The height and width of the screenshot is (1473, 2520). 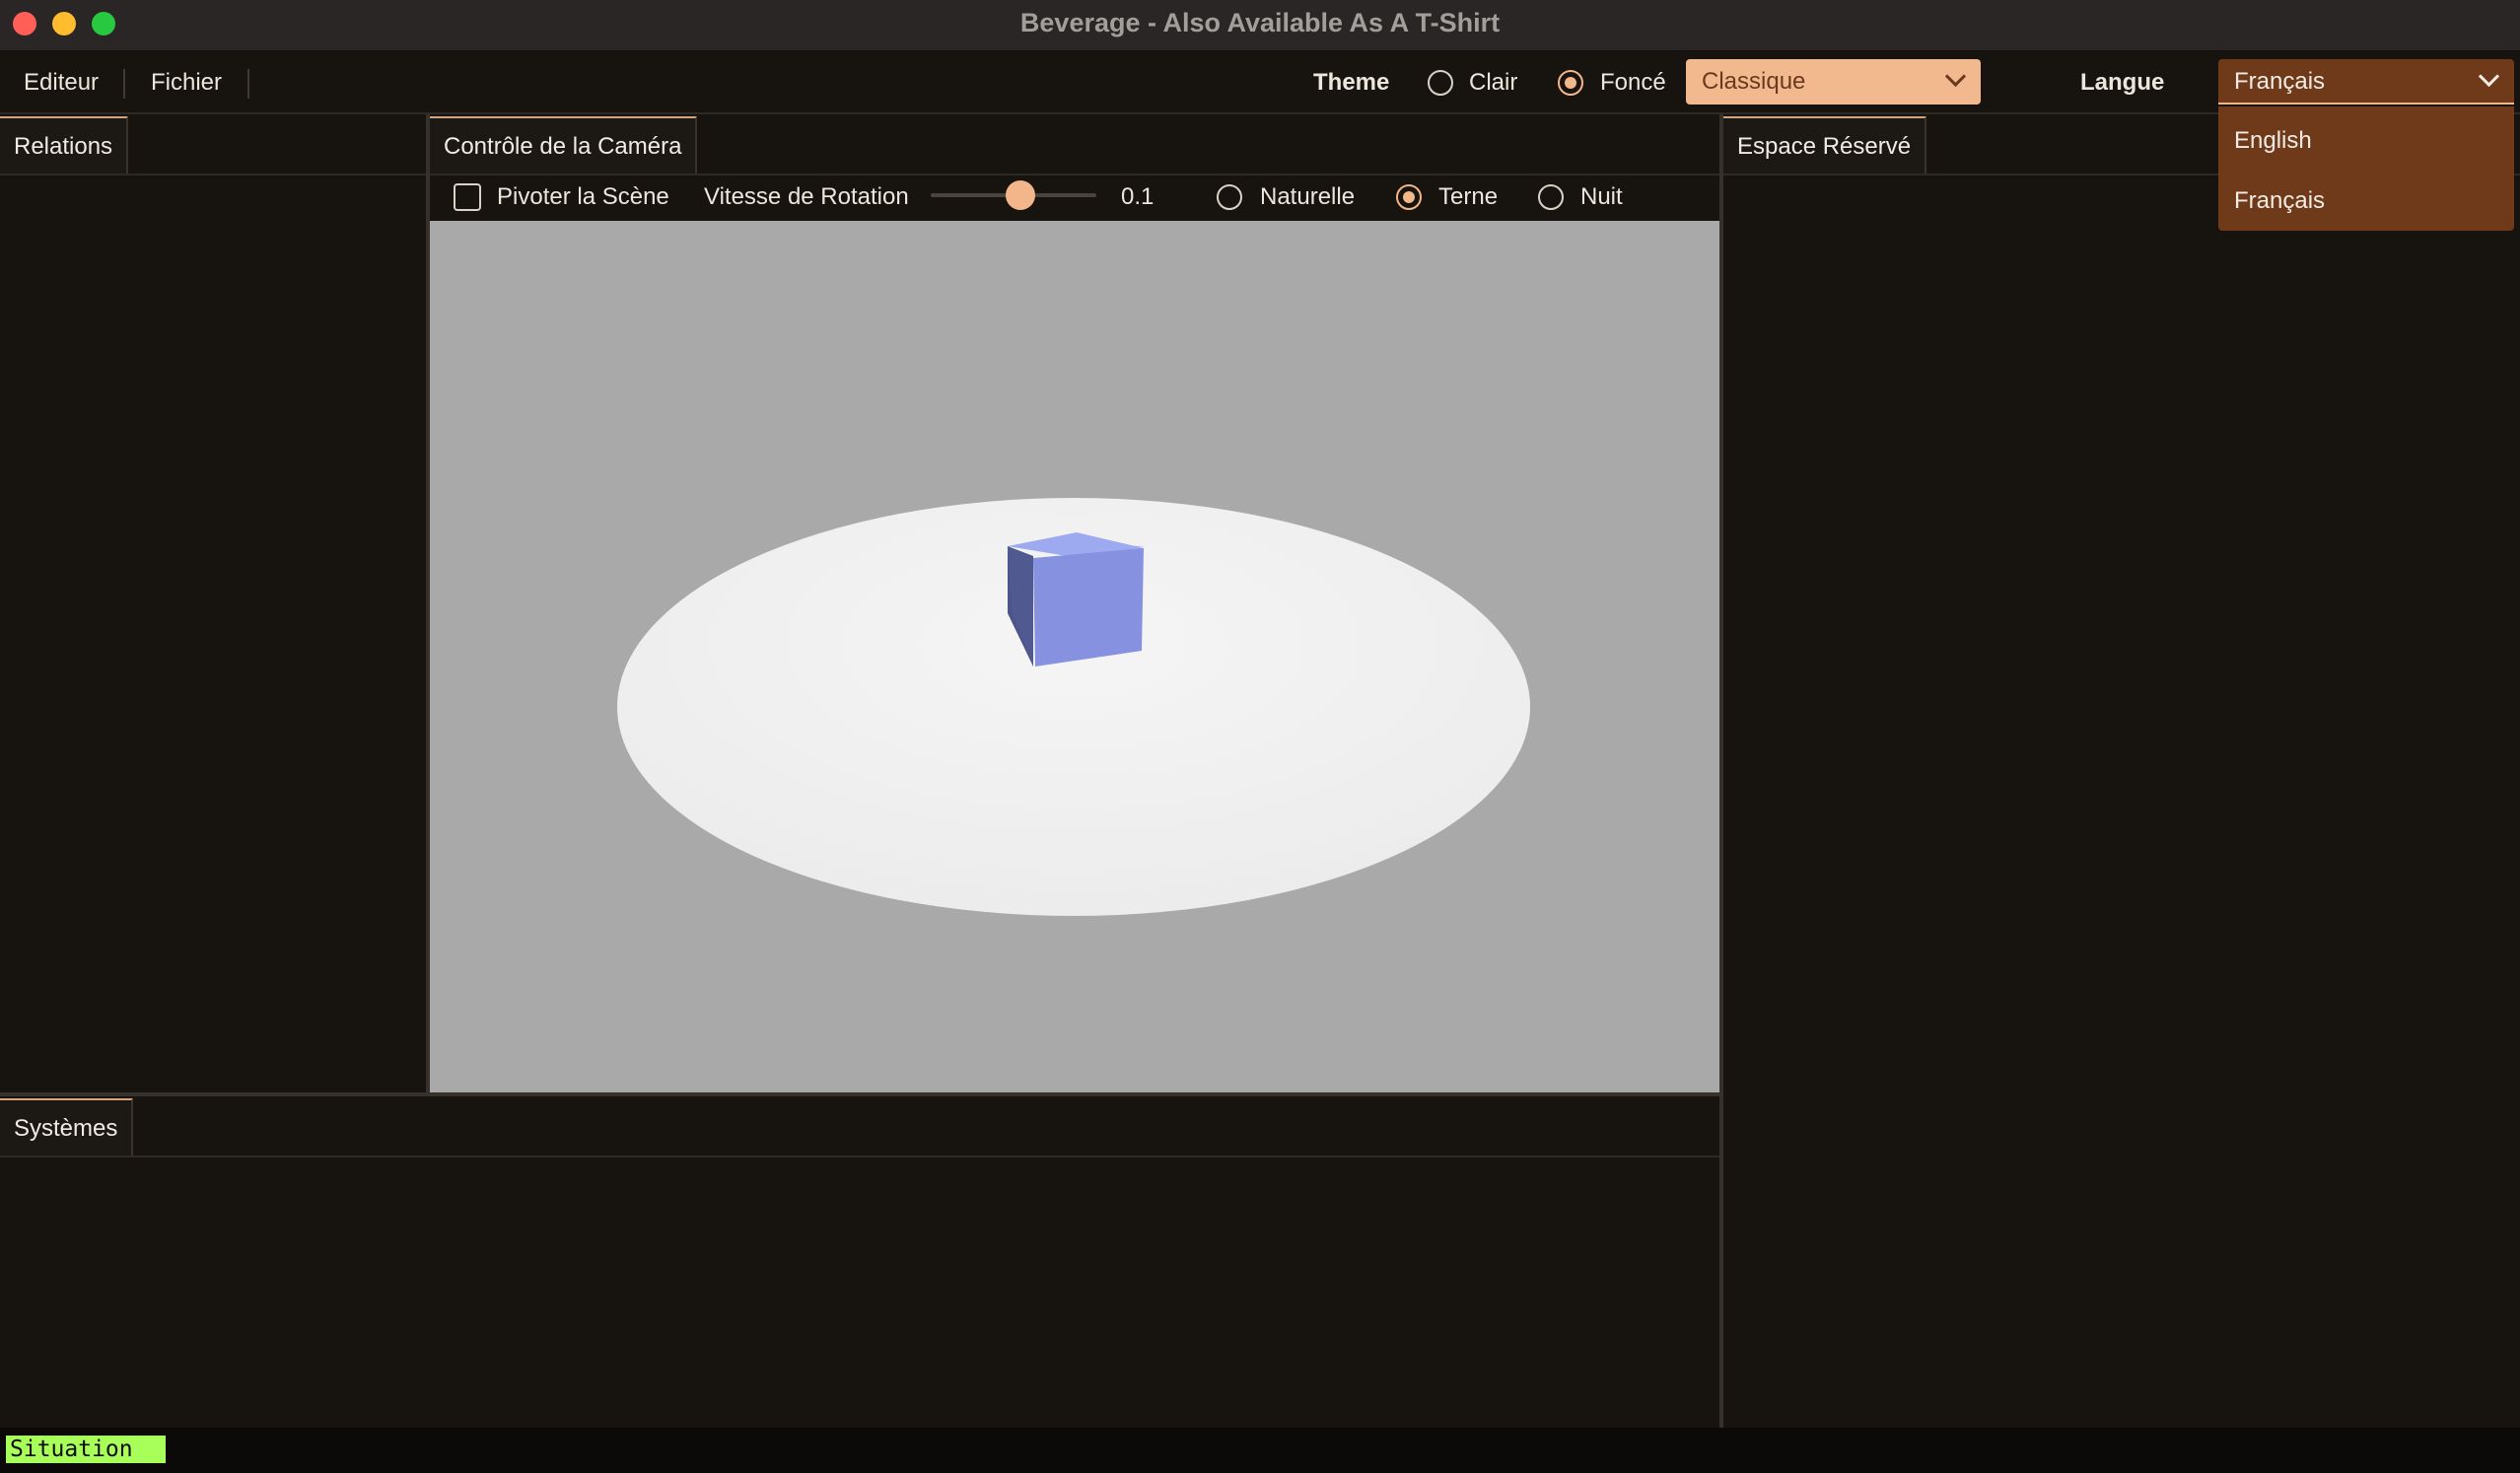 What do you see at coordinates (1307, 197) in the screenshot?
I see `lighting-naturelle-label: Naturelle` at bounding box center [1307, 197].